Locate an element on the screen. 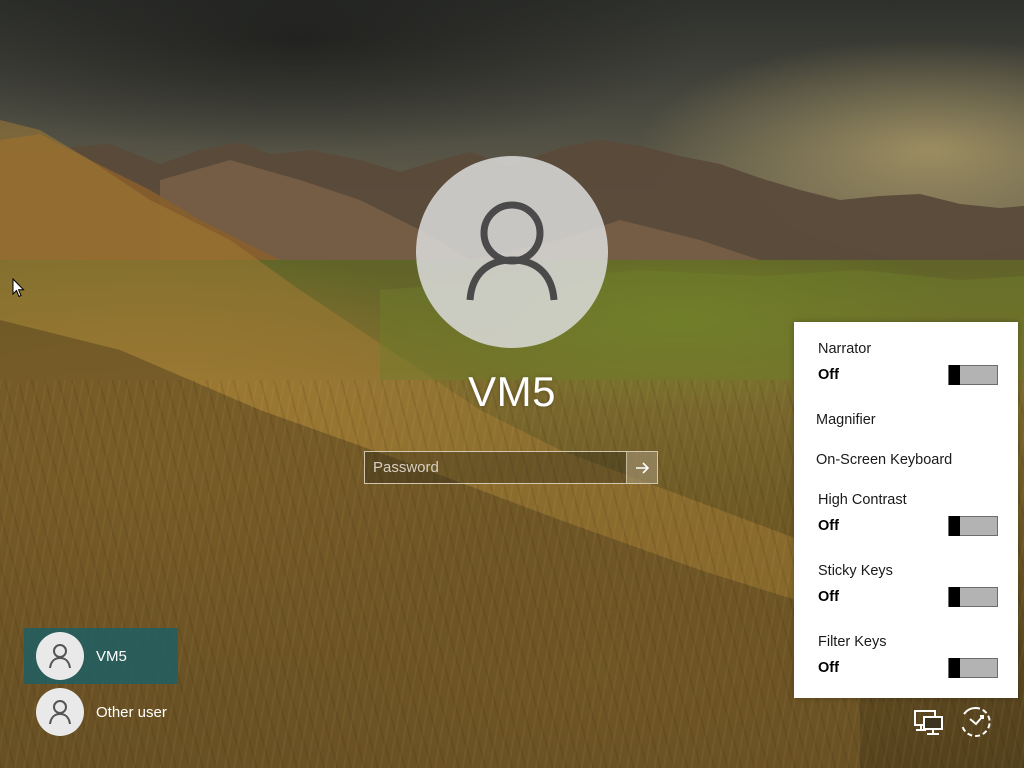  sticky-keys-label: Sticky Keys is located at coordinates (855, 571).